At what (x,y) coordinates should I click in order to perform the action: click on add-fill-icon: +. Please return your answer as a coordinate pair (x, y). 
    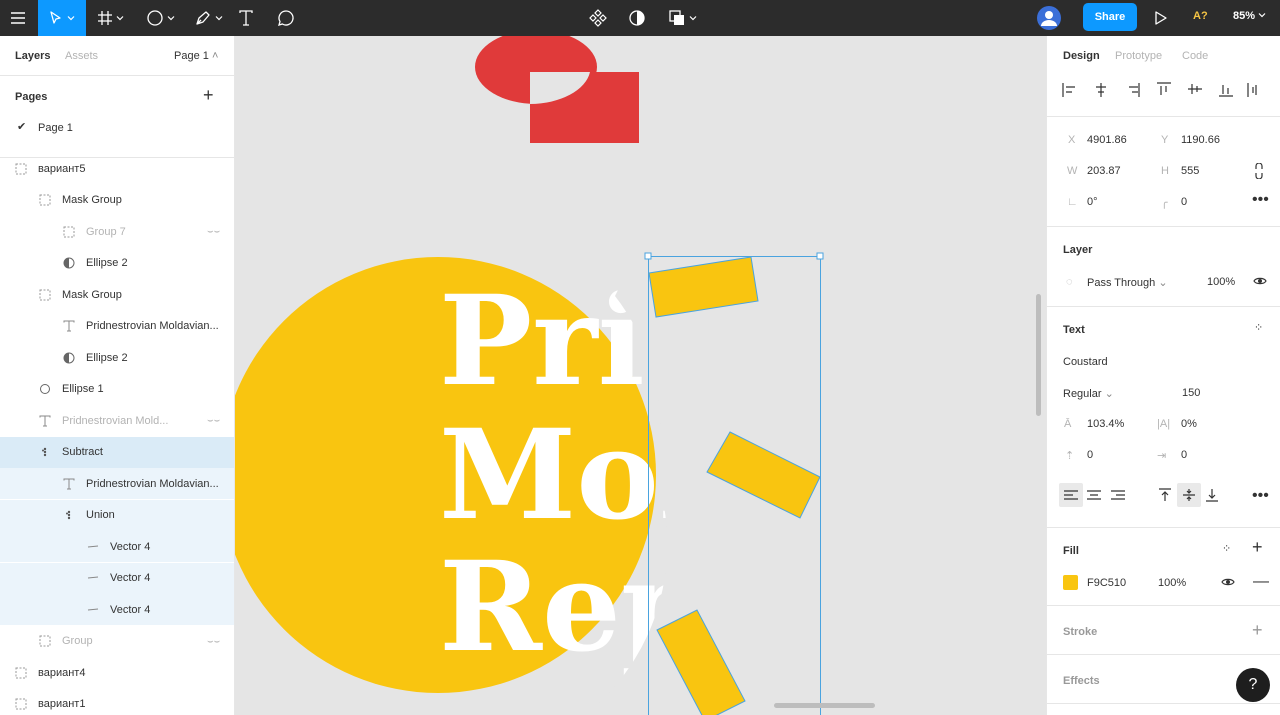
    Looking at the image, I should click on (1257, 547).